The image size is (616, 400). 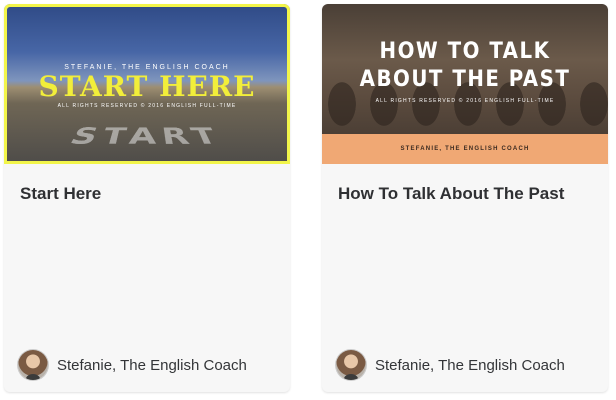 What do you see at coordinates (465, 66) in the screenshot?
I see `thumbnail-headline: How To Talk About The Past` at bounding box center [465, 66].